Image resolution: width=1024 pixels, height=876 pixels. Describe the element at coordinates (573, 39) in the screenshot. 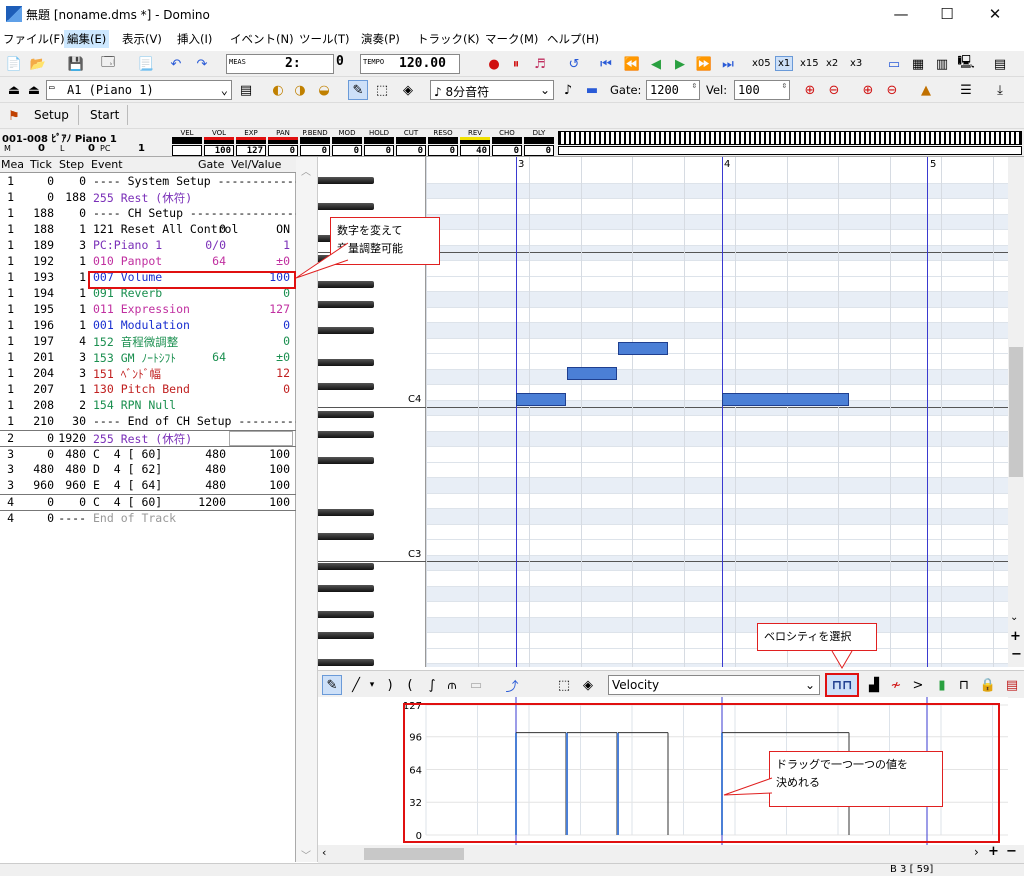

I see `menu-help: ヘルプ(H)` at that location.